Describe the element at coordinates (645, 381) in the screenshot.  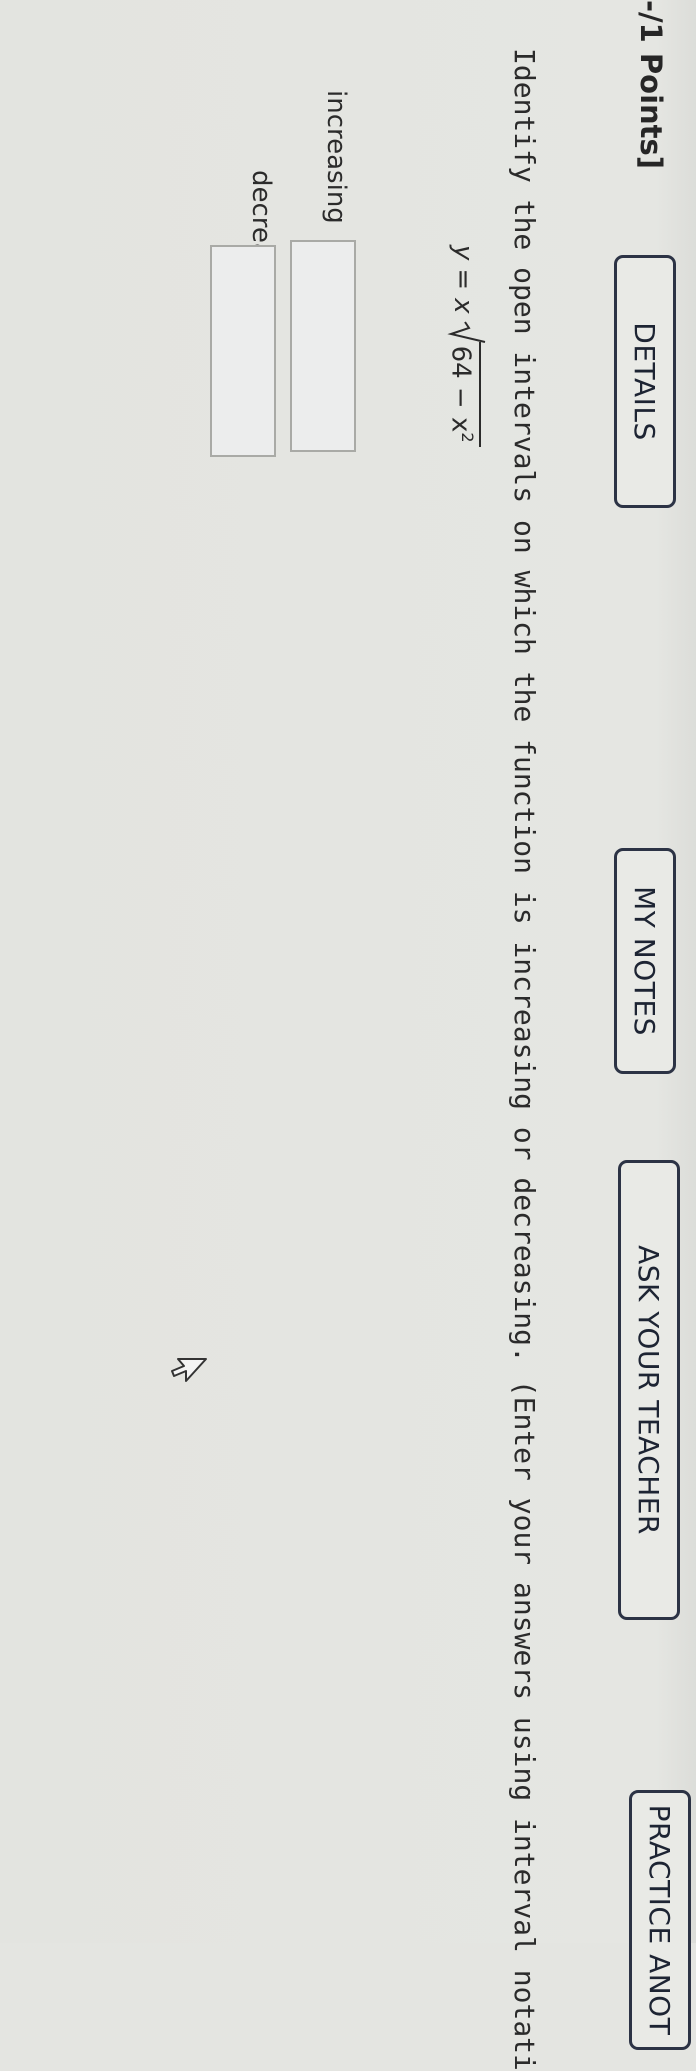
I see `details-button: DETAILS` at that location.